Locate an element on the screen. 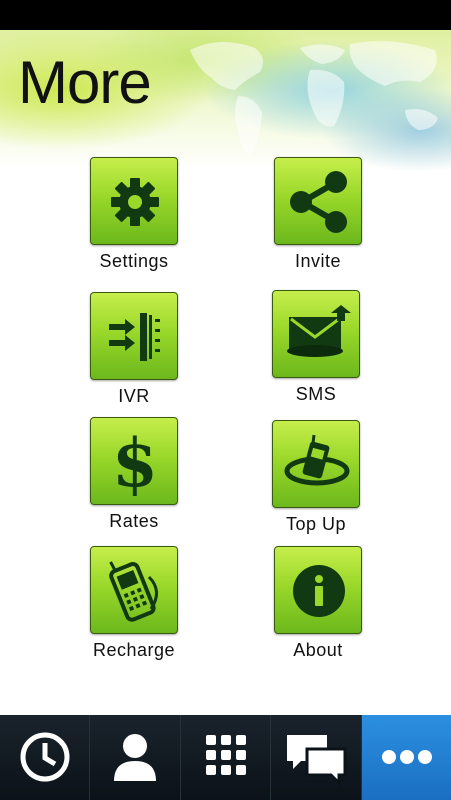 This screenshot has height=800, width=451. rates-button: $ is located at coordinates (134, 461).